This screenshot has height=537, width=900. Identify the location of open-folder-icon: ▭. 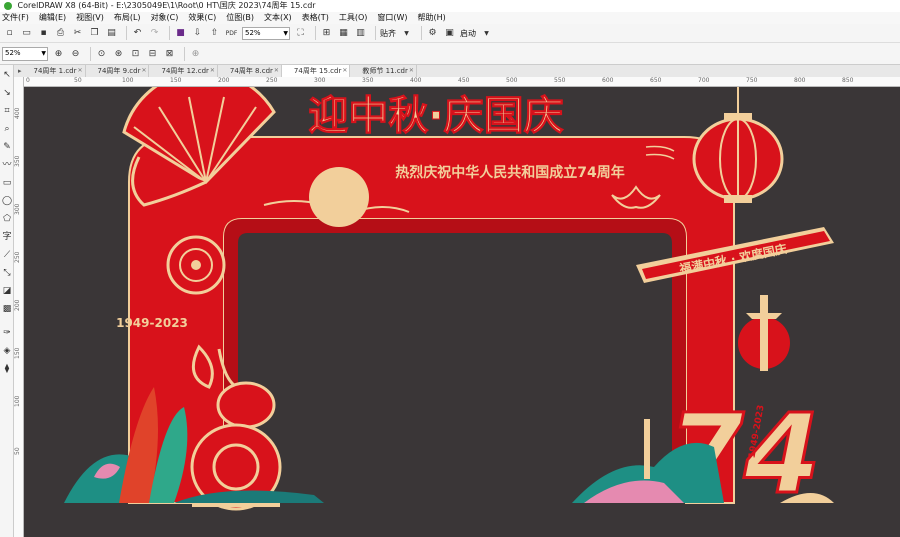
(26, 33).